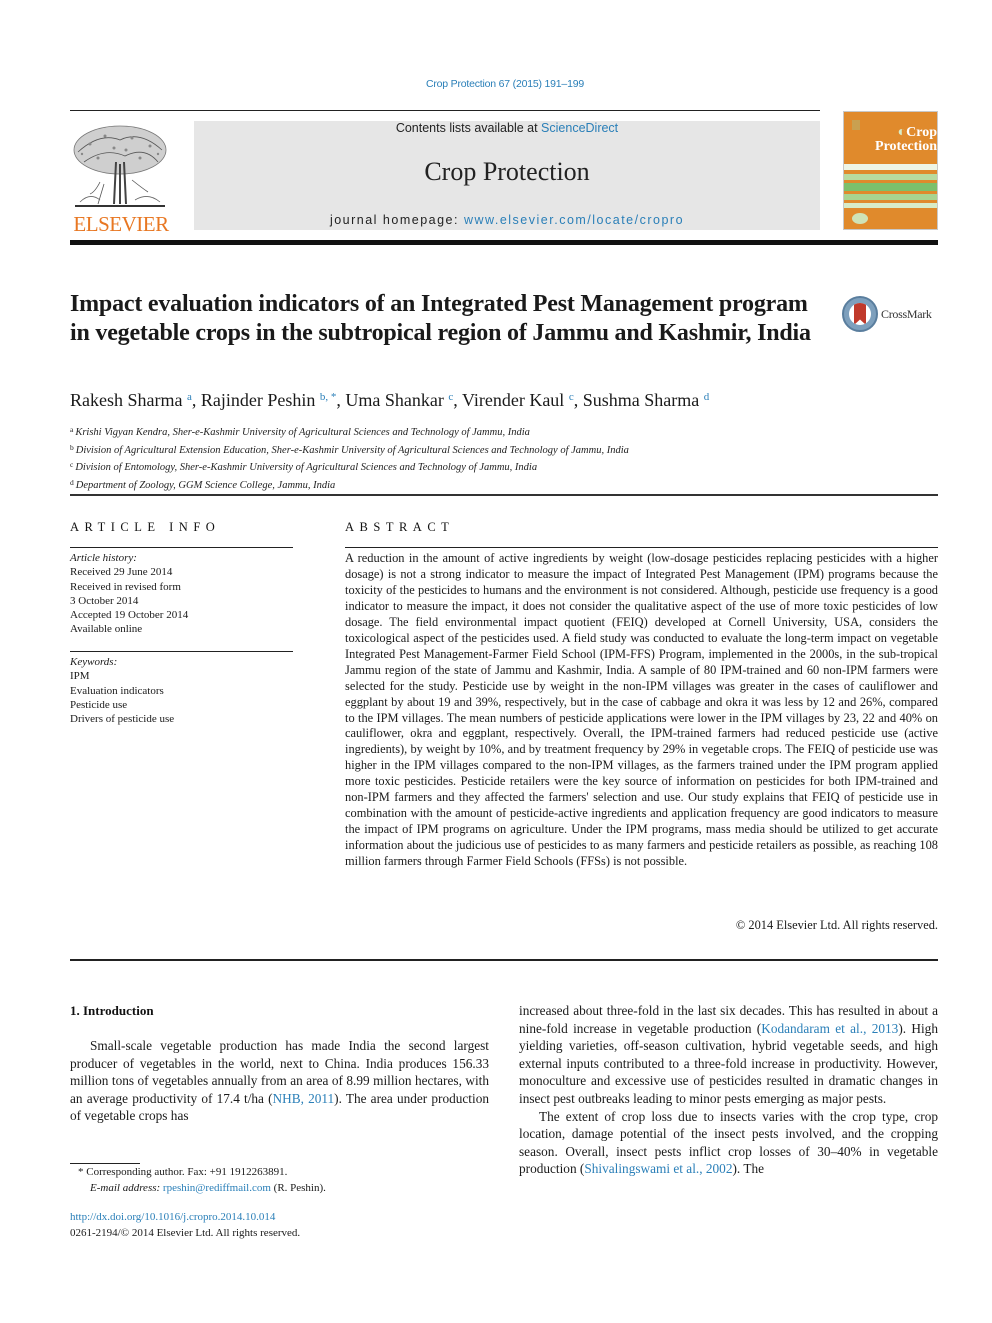 The width and height of the screenshot is (992, 1323). What do you see at coordinates (117, 690) in the screenshot?
I see `keyword-item: Evaluation indicators` at bounding box center [117, 690].